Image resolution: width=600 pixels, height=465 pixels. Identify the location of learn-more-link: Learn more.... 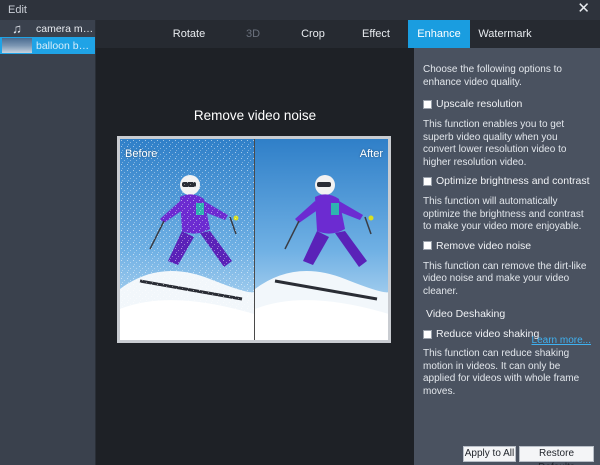
(561, 340).